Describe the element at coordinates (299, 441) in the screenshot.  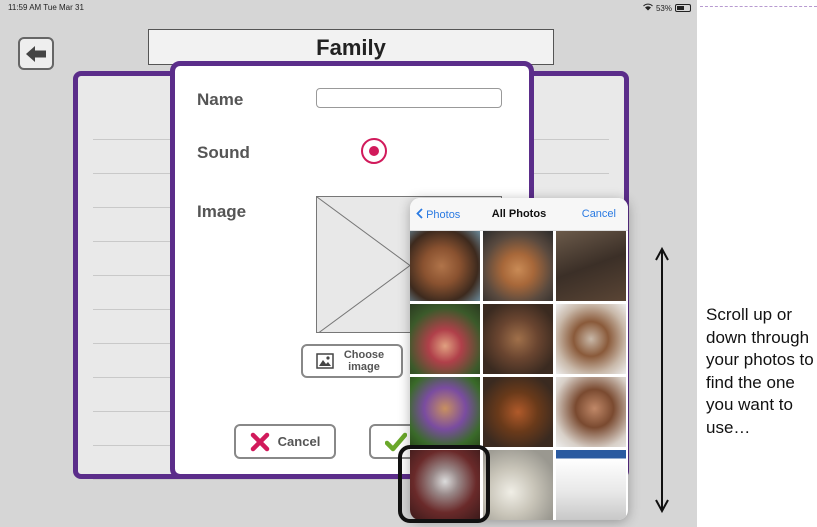
I see `cancel-label: Cancel` at that location.